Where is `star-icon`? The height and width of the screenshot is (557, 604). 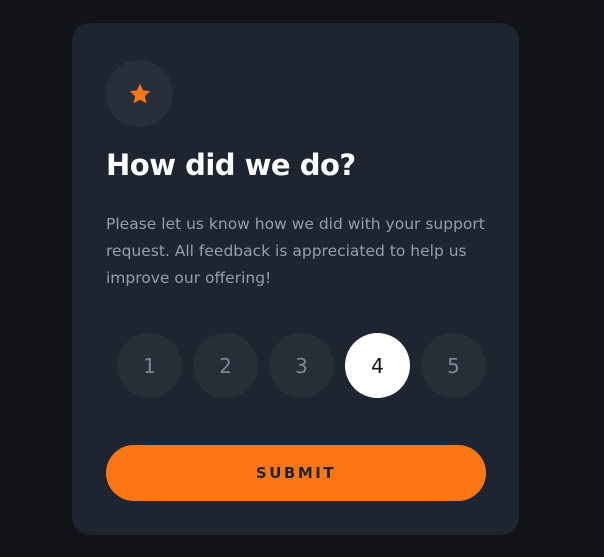
star-icon is located at coordinates (139, 93).